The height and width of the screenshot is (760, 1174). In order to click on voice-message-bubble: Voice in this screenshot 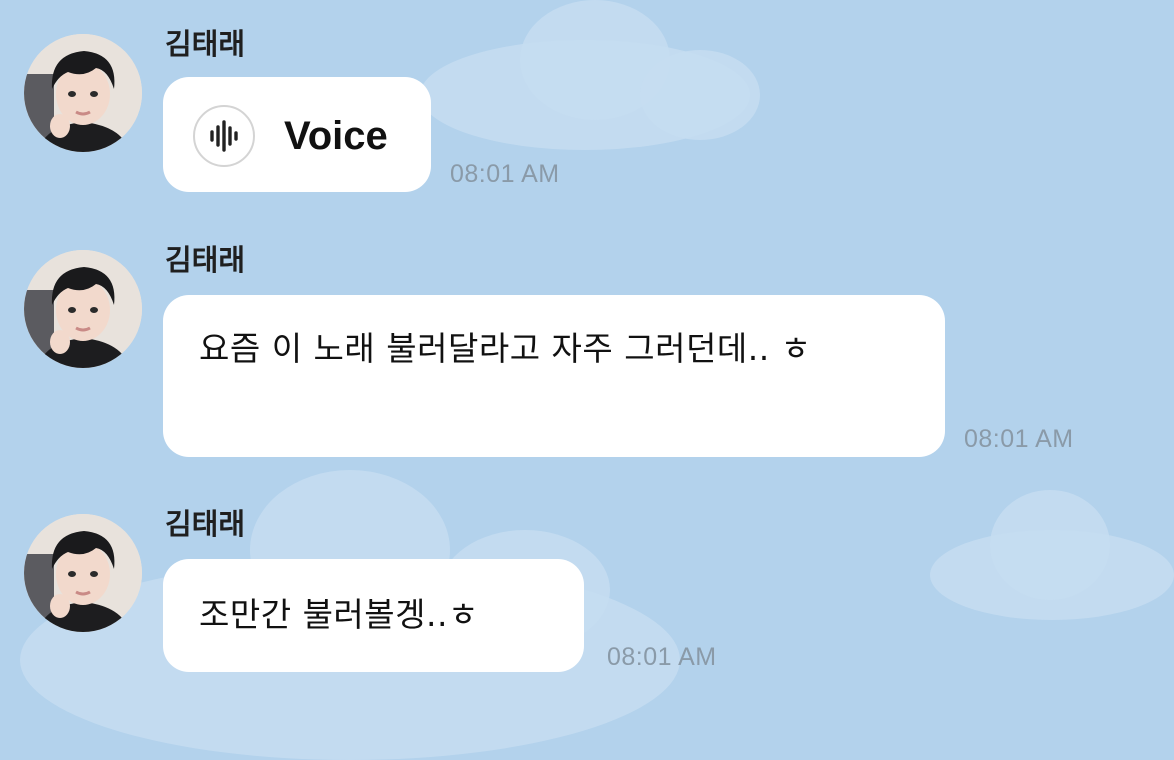, I will do `click(297, 134)`.